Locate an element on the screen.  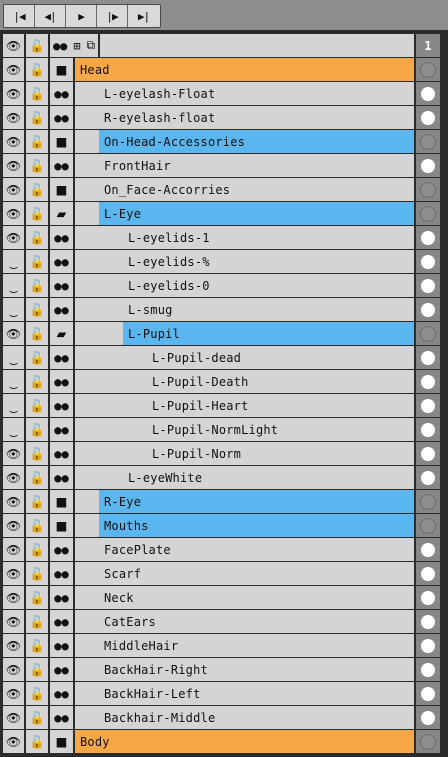
last-frame-button: ▶| is located at coordinates (143, 16).